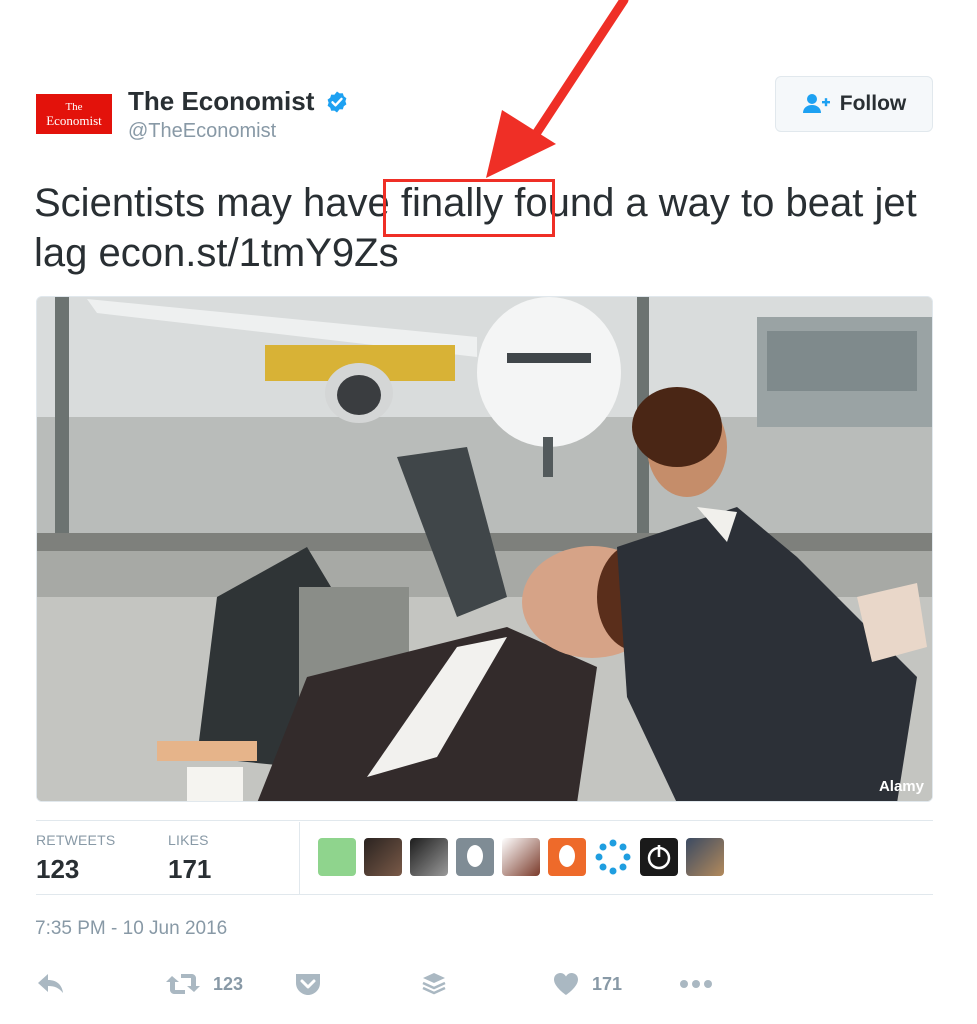  I want to click on likers-avatars, so click(521, 857).